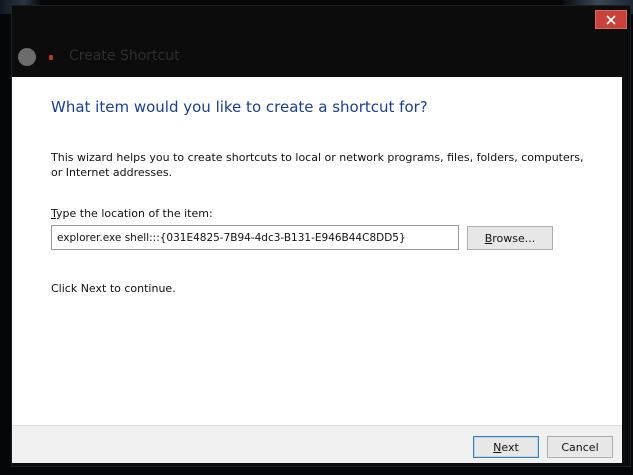 Image resolution: width=633 pixels, height=475 pixels. I want to click on shortcut-app-icon, so click(51, 57).